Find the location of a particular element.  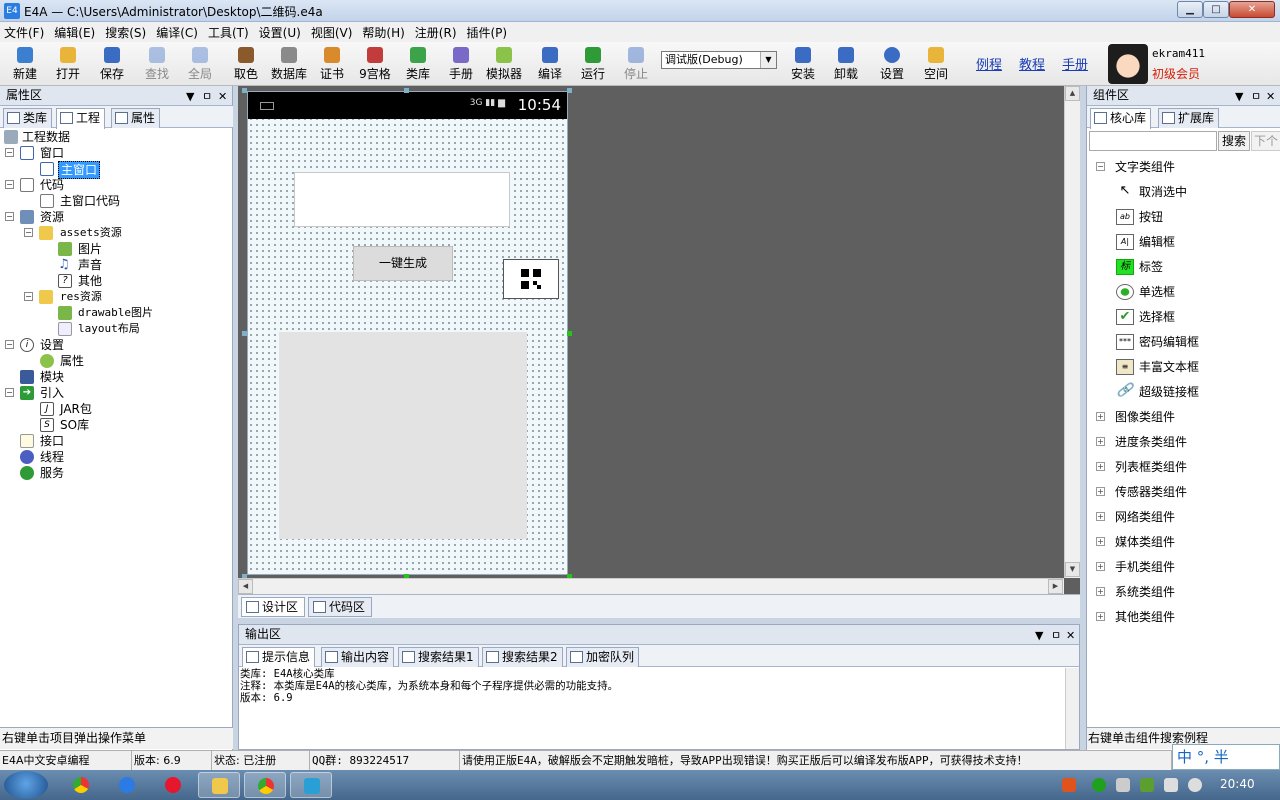

certificate-button: 证书 is located at coordinates (332, 64).